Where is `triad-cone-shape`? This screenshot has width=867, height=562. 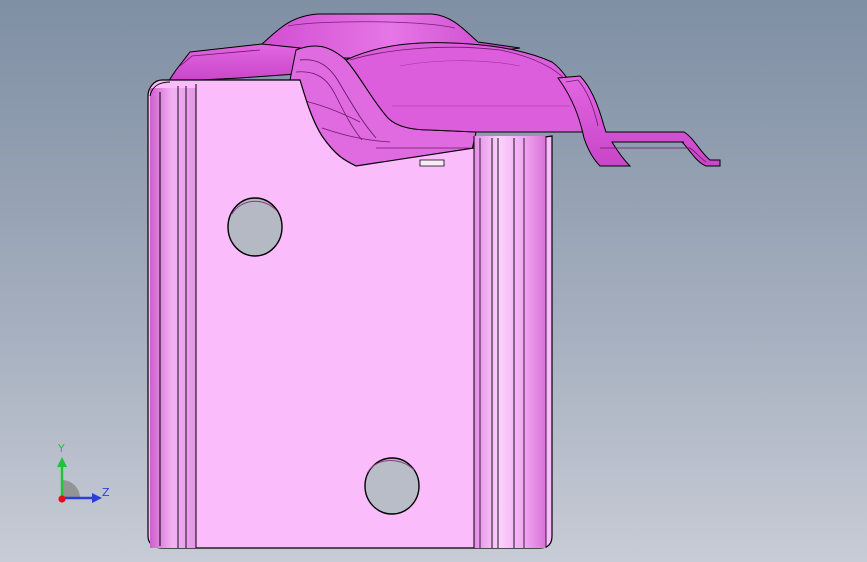 triad-cone-shape is located at coordinates (71, 489).